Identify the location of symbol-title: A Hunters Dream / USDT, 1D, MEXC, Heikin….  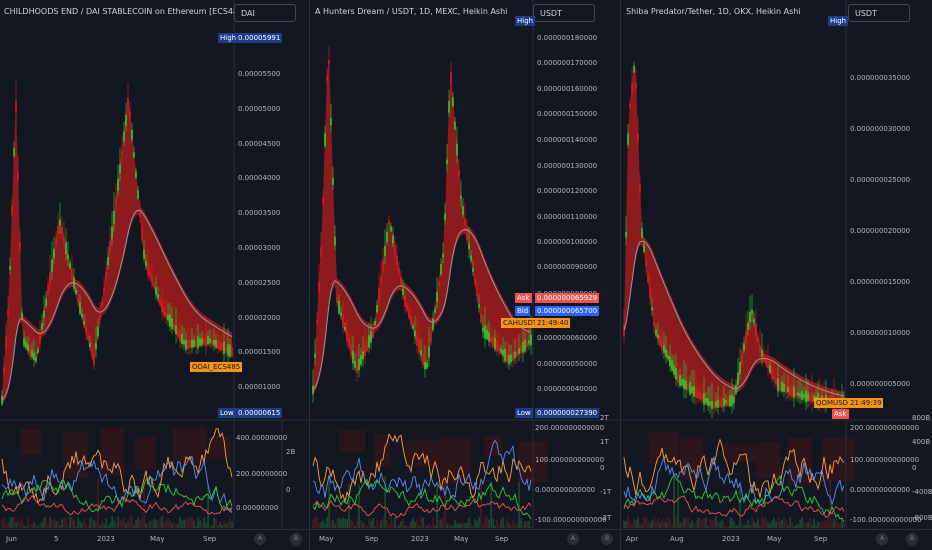
(411, 11).